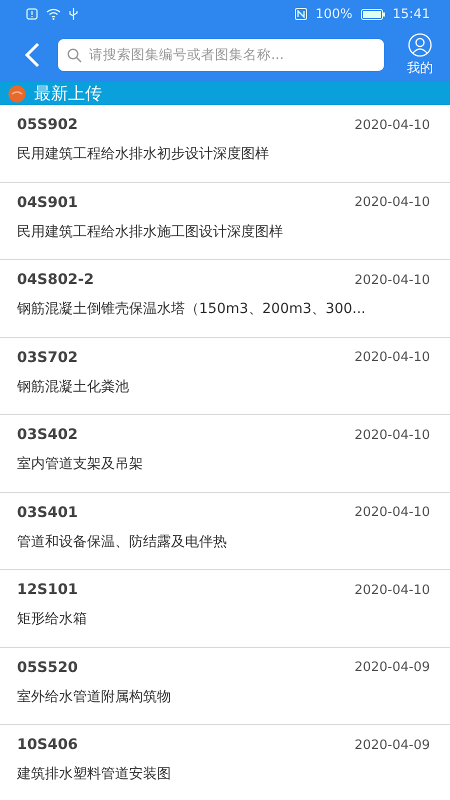 Image resolution: width=450 pixels, height=800 pixels. Describe the element at coordinates (53, 14) in the screenshot. I see `wifi-icon` at that location.